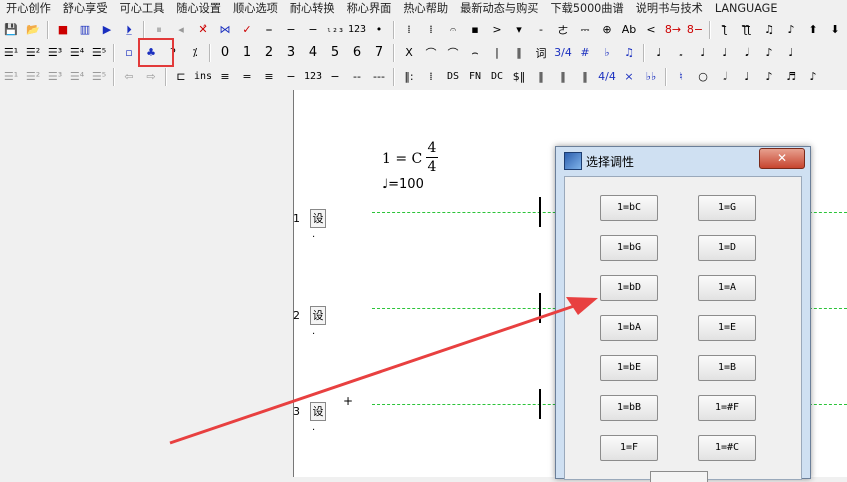 The width and height of the screenshot is (847, 482). What do you see at coordinates (563, 30) in the screenshot?
I see `turn-icon: ㄜ` at bounding box center [563, 30].